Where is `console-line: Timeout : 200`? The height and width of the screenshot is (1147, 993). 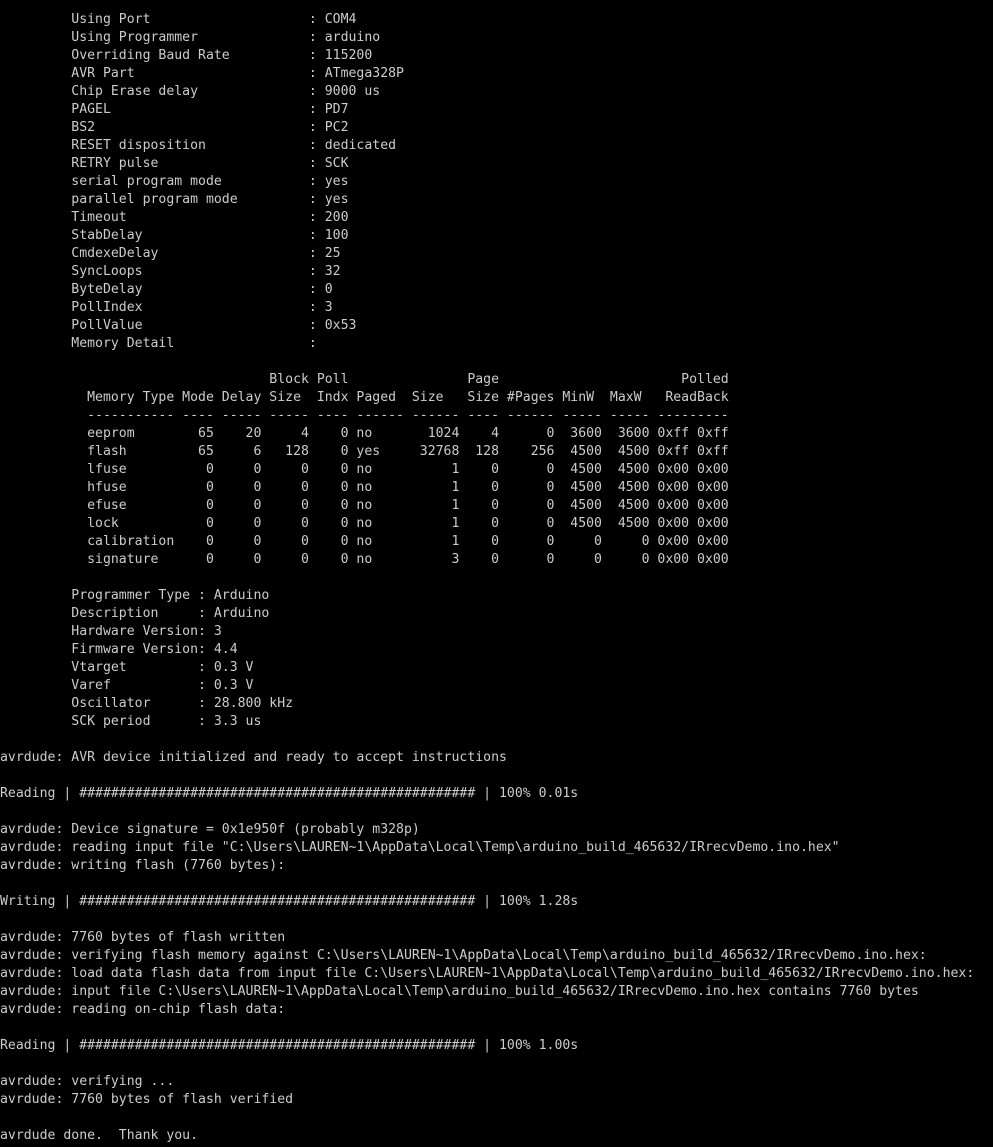
console-line: Timeout : 200 is located at coordinates (174, 217).